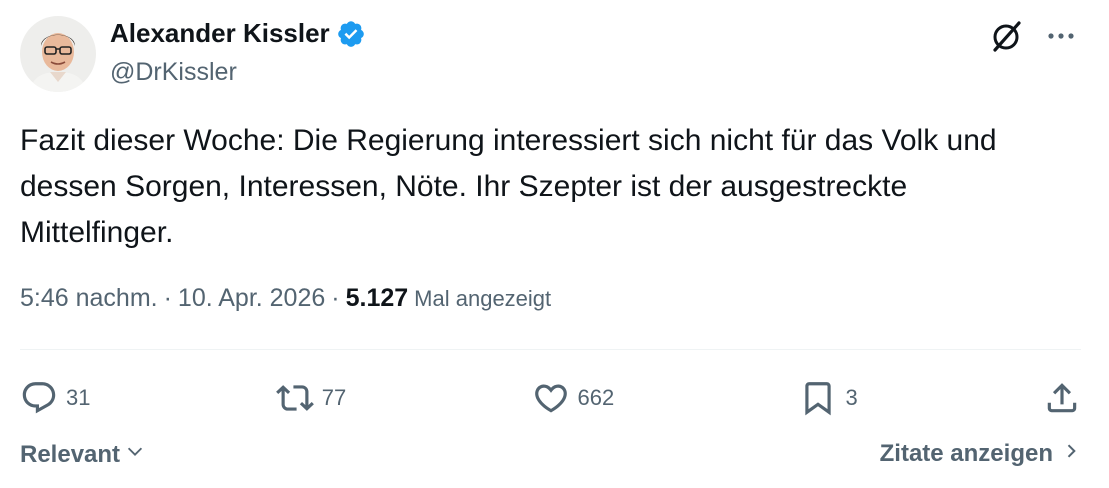  I want to click on chevron-right-icon, so click(1071, 454).